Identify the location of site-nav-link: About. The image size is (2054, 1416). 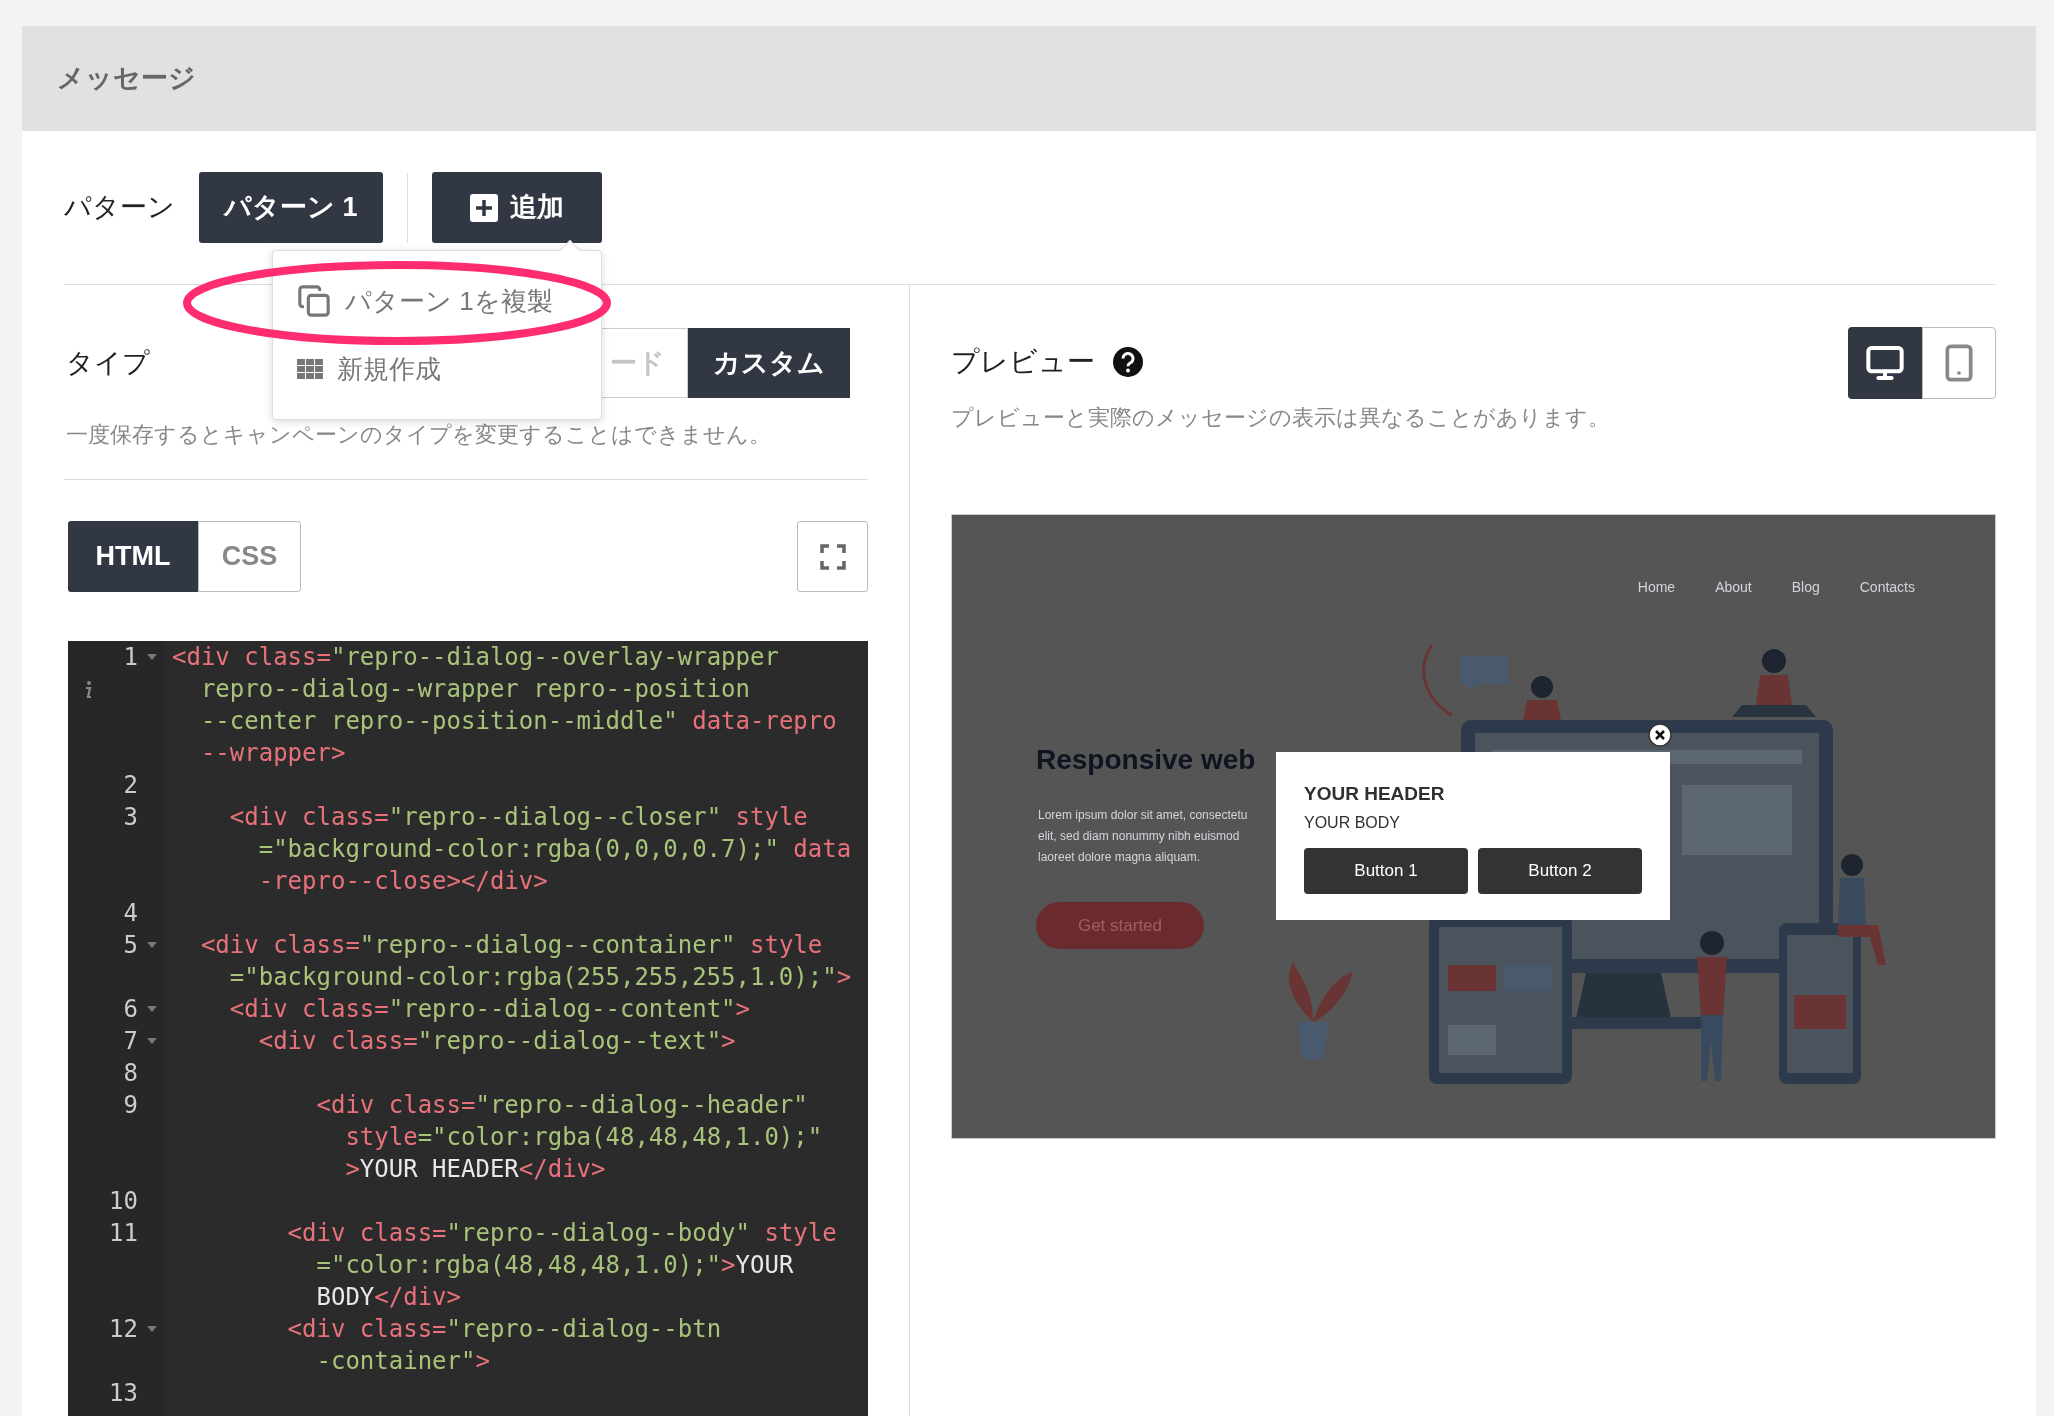
(1733, 587).